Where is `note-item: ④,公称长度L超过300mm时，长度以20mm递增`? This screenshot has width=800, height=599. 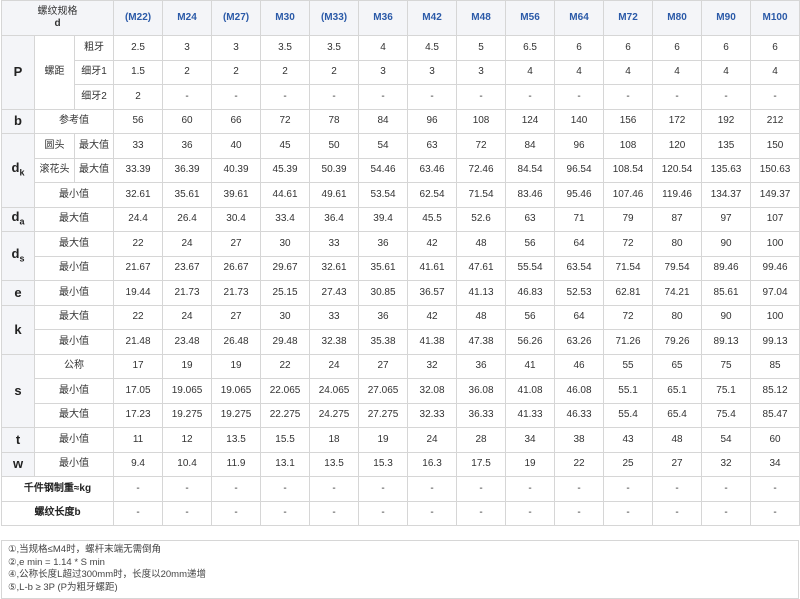 note-item: ④,公称长度L超过300mm时，长度以20mm递增 is located at coordinates (107, 574).